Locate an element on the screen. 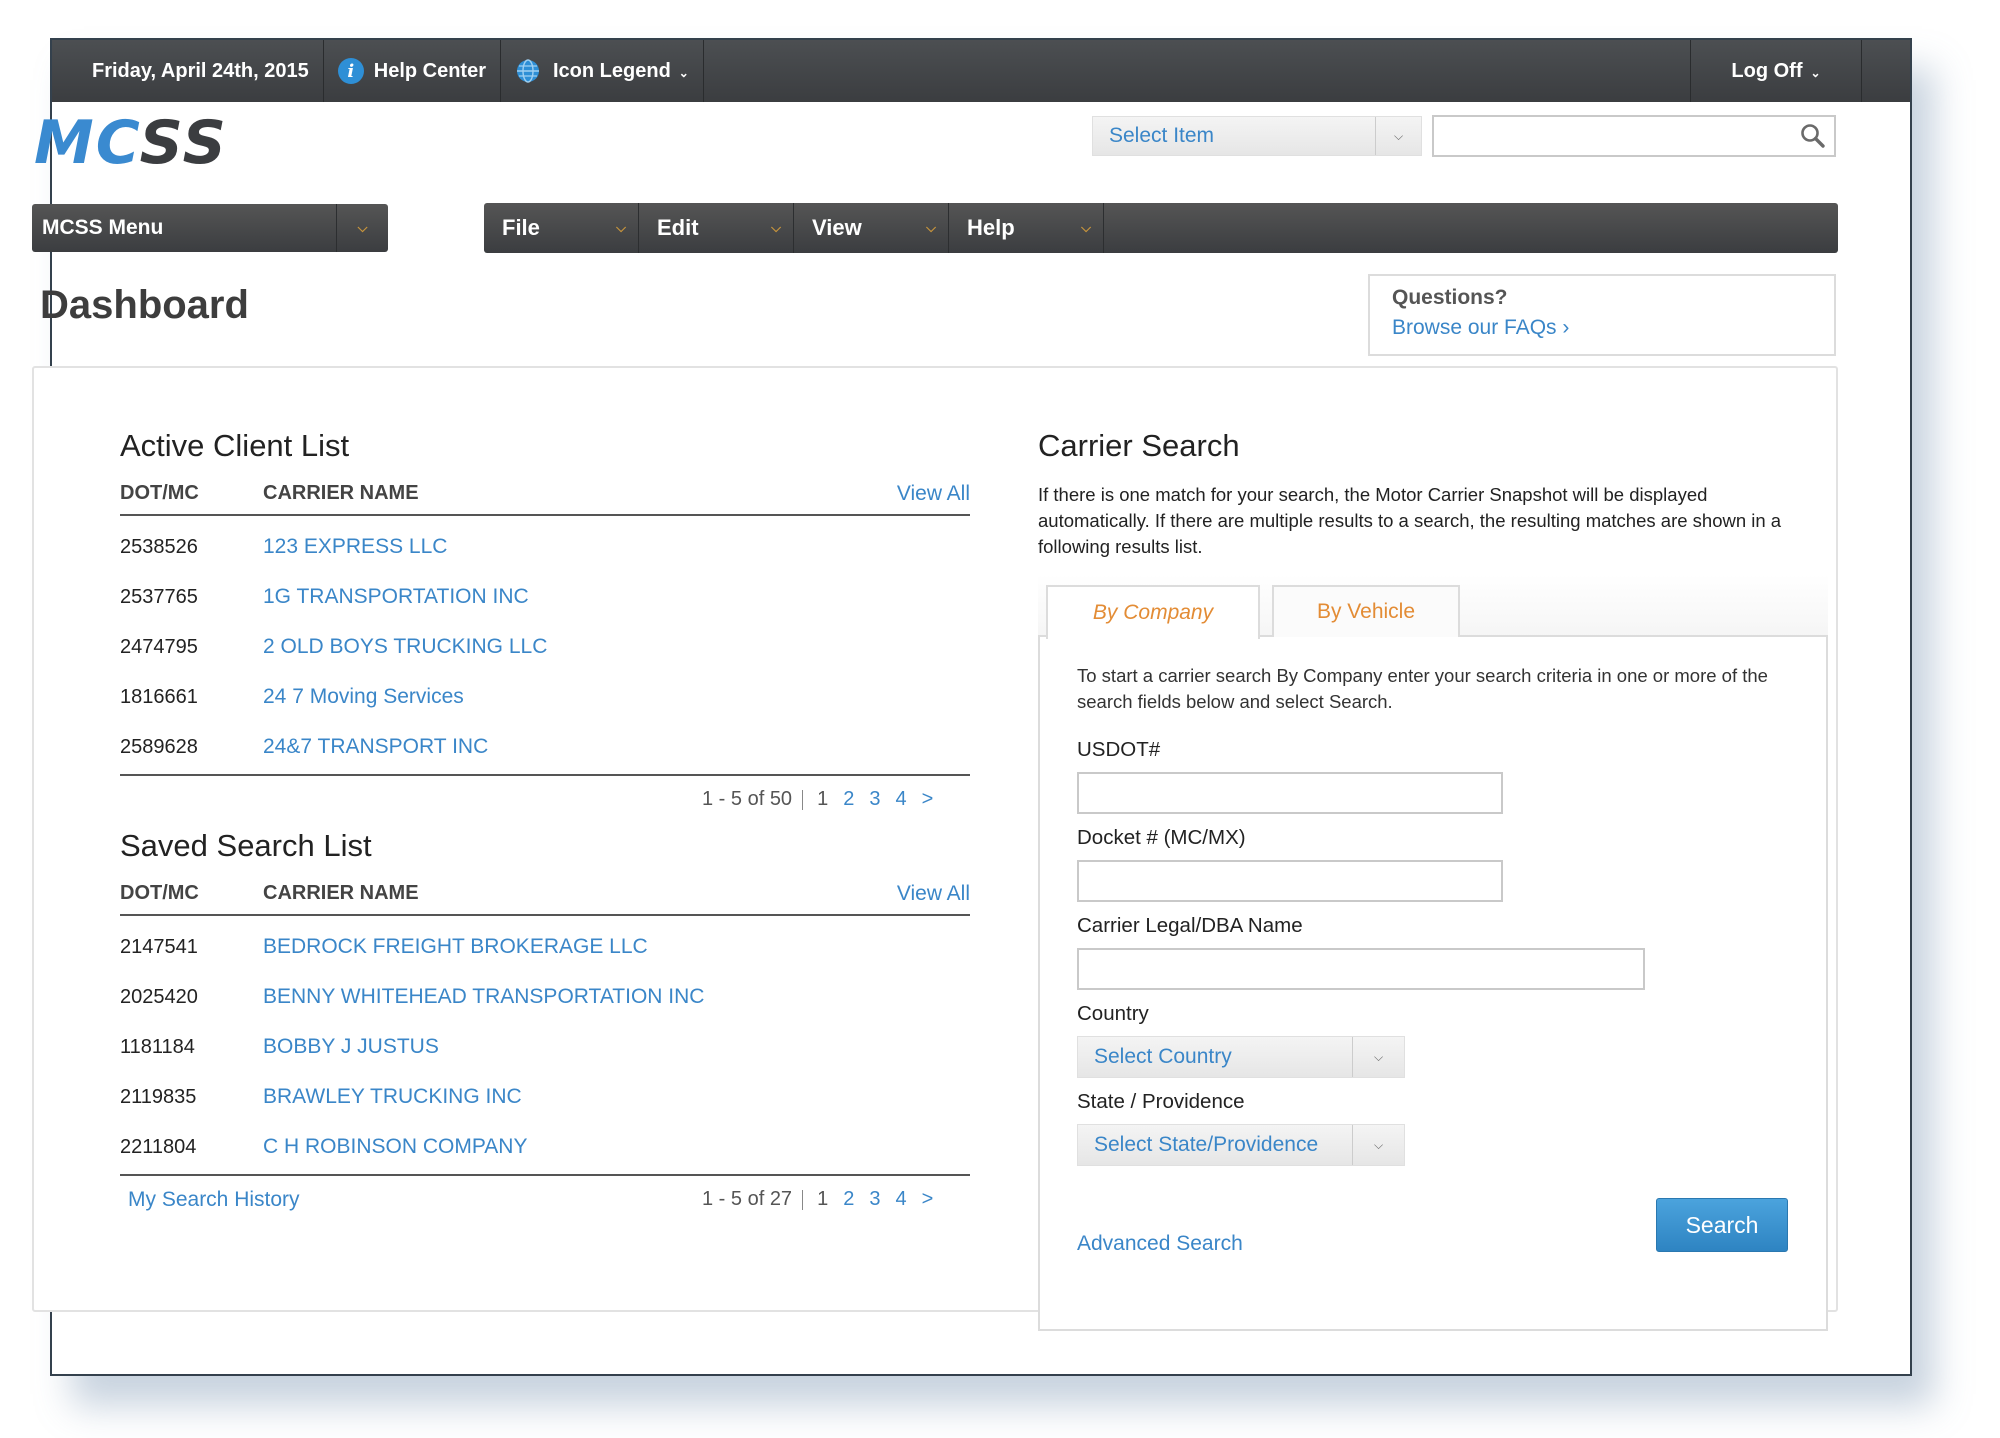 The image size is (2000, 1438). docket-field is located at coordinates (1290, 881).